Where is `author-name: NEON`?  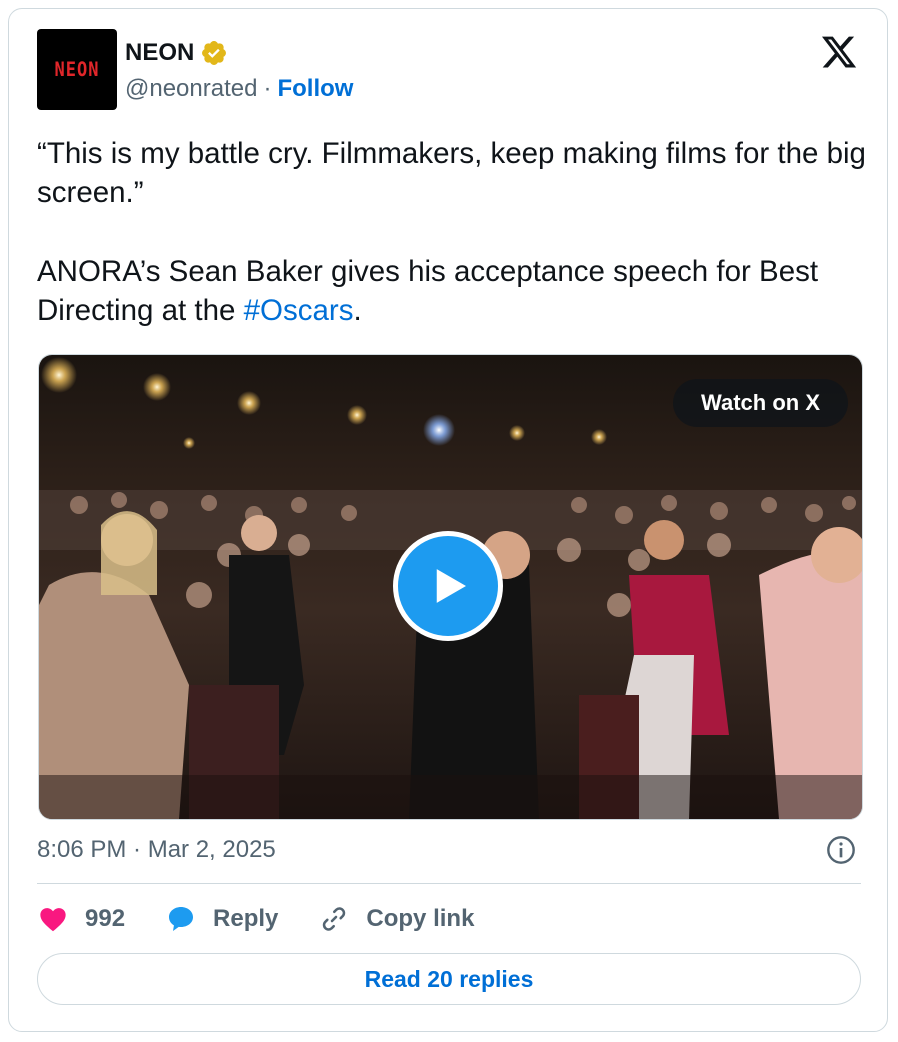 author-name: NEON is located at coordinates (159, 53).